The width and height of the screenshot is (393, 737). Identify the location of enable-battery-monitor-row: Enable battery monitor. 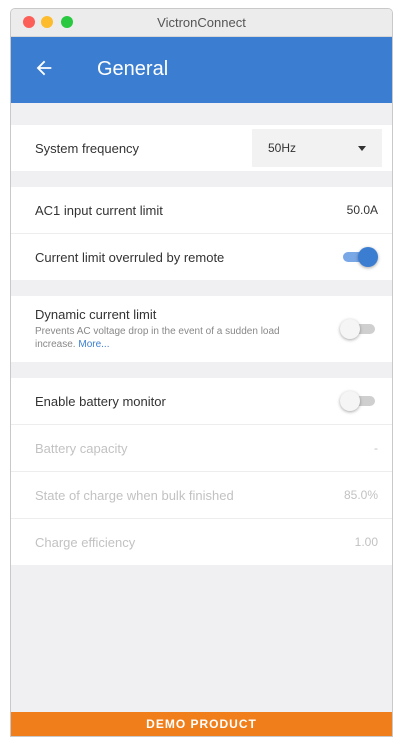
(201, 401).